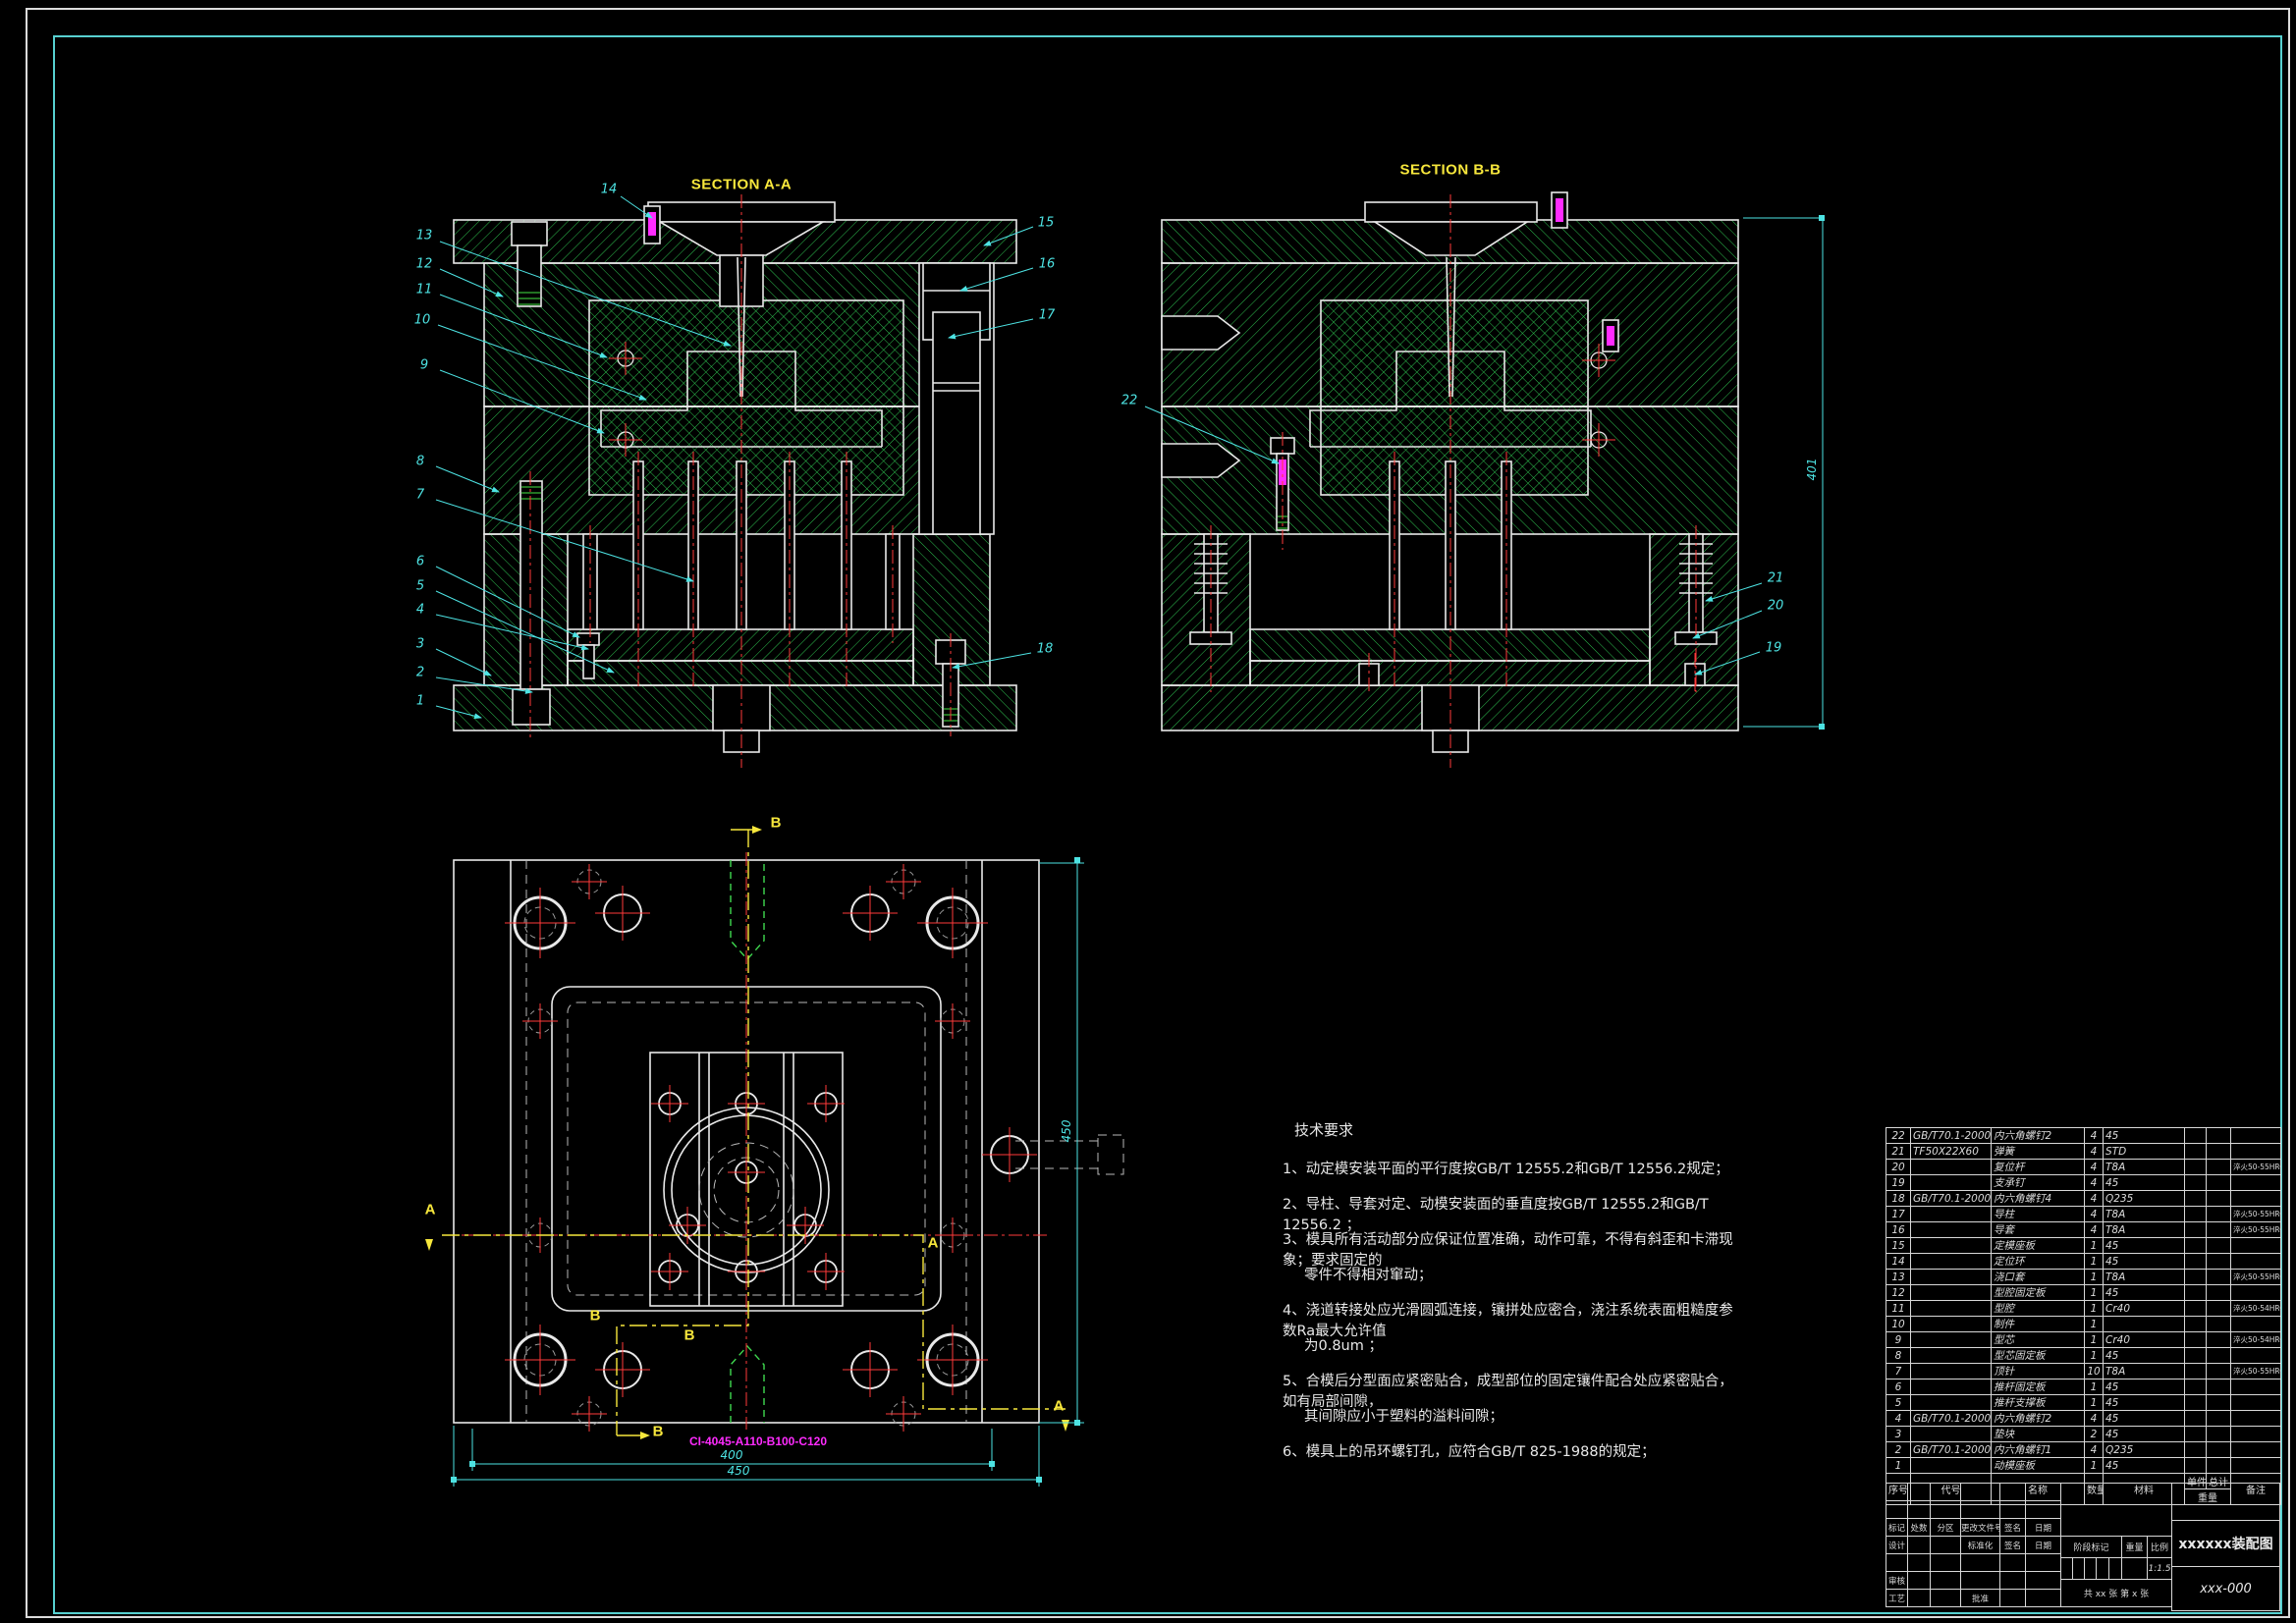 The image size is (2296, 1623). I want to click on mold-base-code: CI-4045-A110-B100-C120, so click(758, 1441).